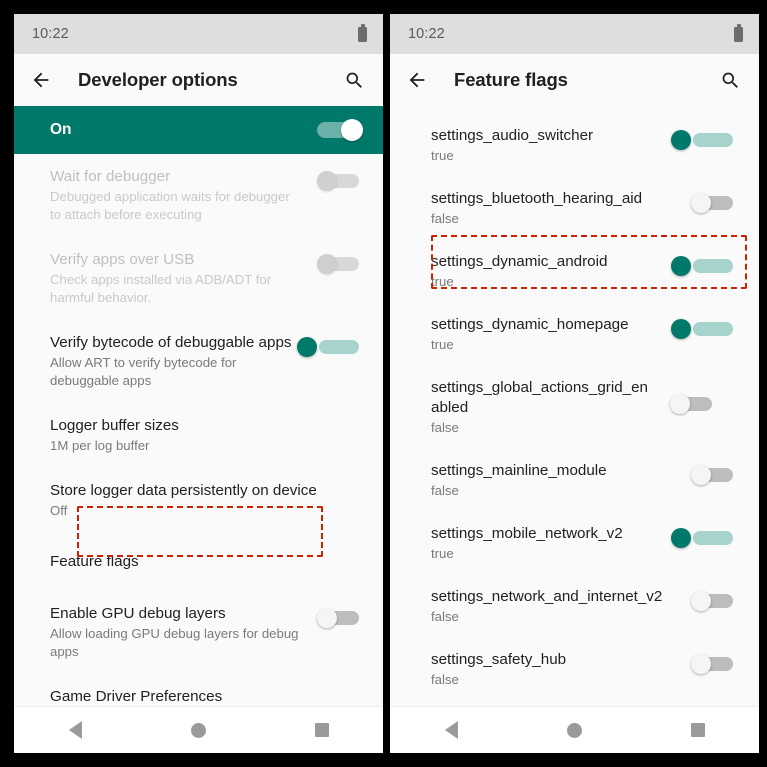 This screenshot has height=767, width=767. I want to click on list-item: settings_audio_switcher true, so click(574, 145).